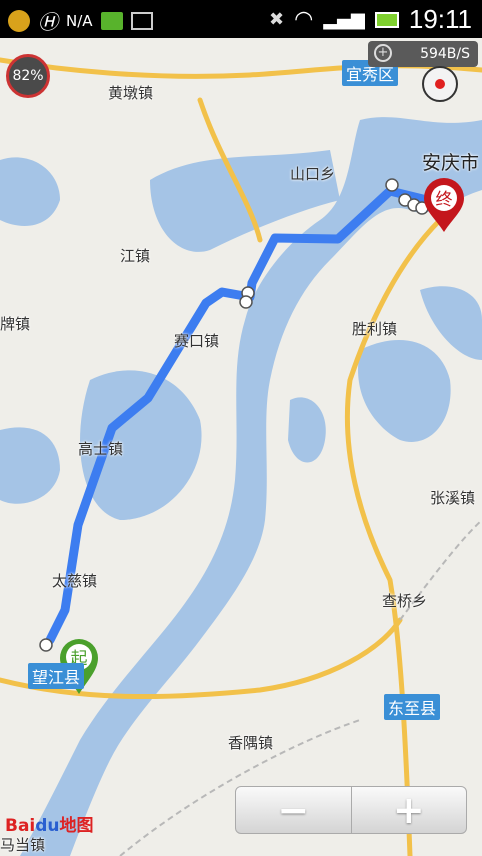 This screenshot has width=482, height=856. What do you see at coordinates (197, 341) in the screenshot?
I see `place-label-saikou: 赛口镇` at bounding box center [197, 341].